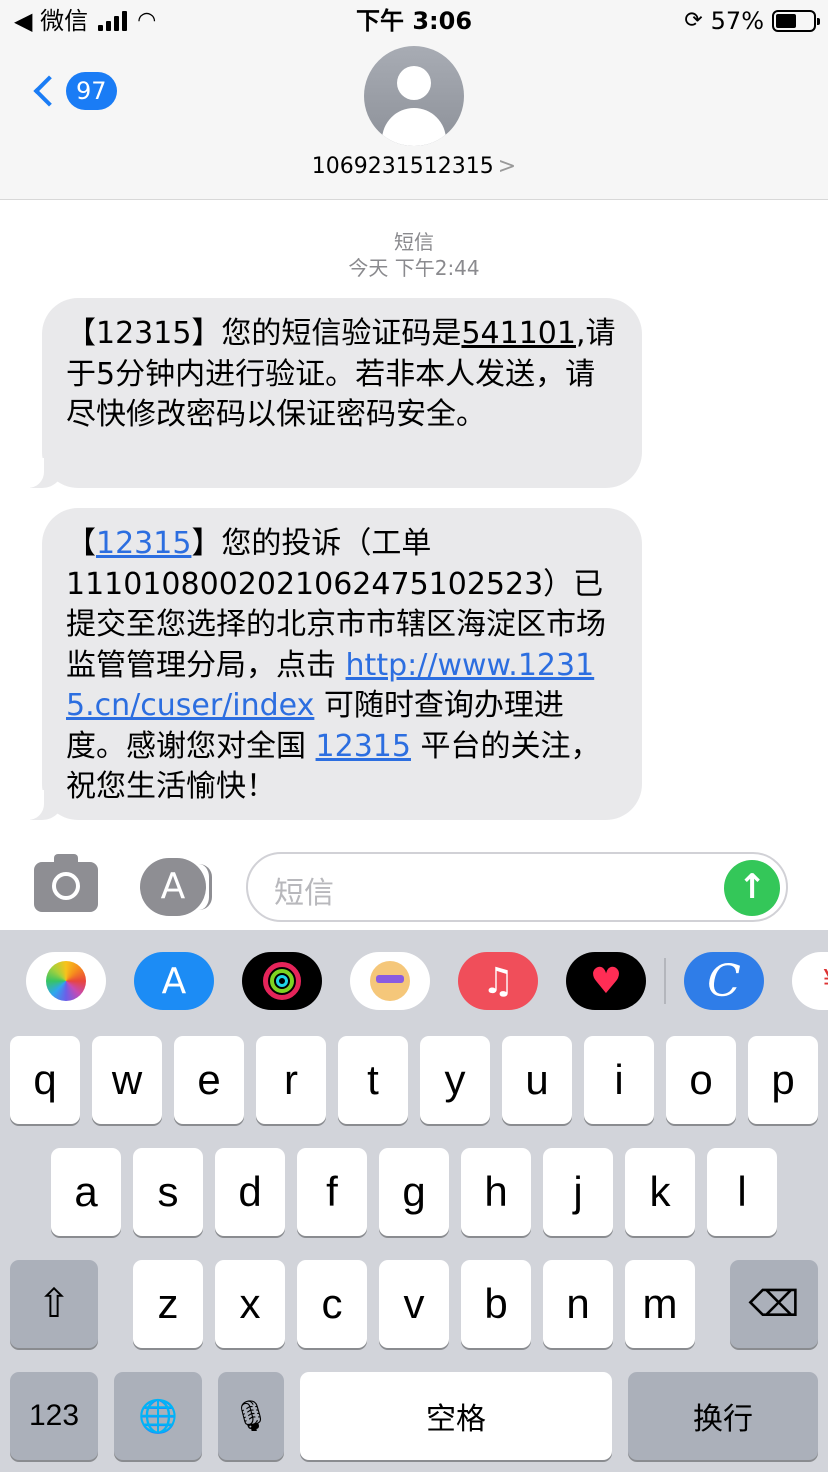 The width and height of the screenshot is (828, 1472). I want to click on key-u: u, so click(537, 1080).